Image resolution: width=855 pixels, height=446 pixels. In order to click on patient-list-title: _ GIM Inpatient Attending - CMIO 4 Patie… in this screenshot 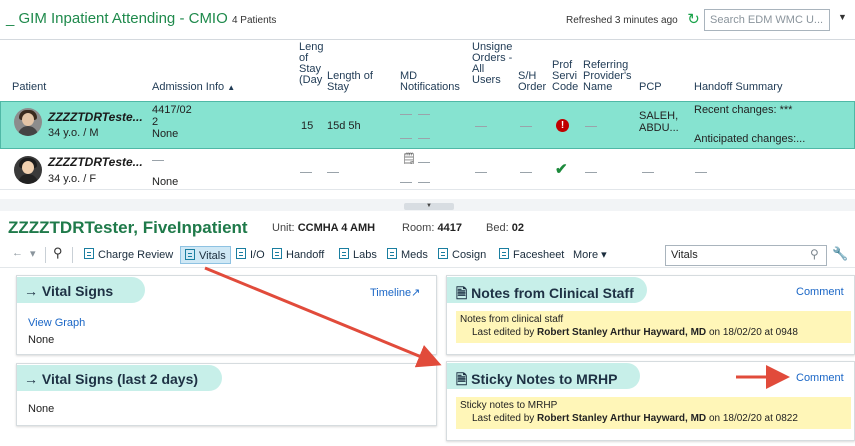, I will do `click(141, 18)`.